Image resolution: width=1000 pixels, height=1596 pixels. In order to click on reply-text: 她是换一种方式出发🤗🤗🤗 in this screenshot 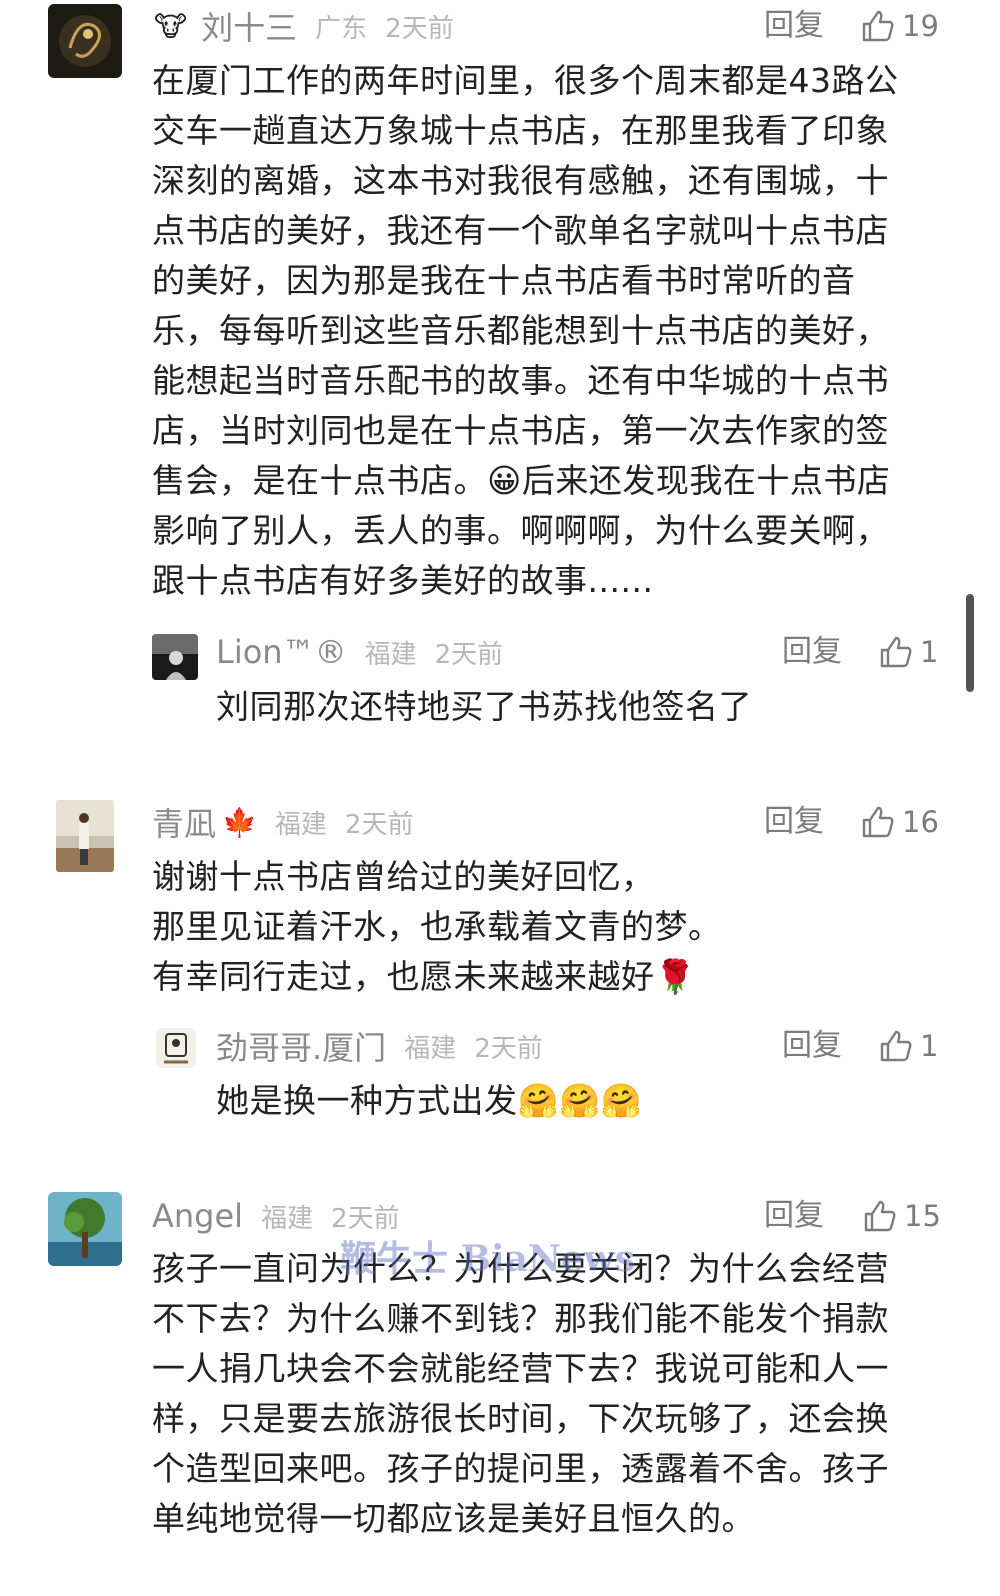, I will do `click(429, 1100)`.